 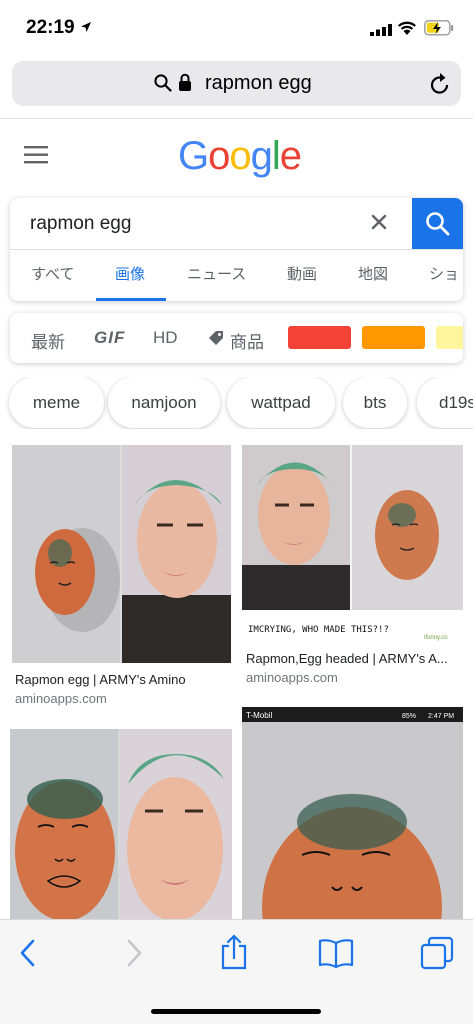 What do you see at coordinates (449, 337) in the screenshot?
I see `color-swatch-yellow` at bounding box center [449, 337].